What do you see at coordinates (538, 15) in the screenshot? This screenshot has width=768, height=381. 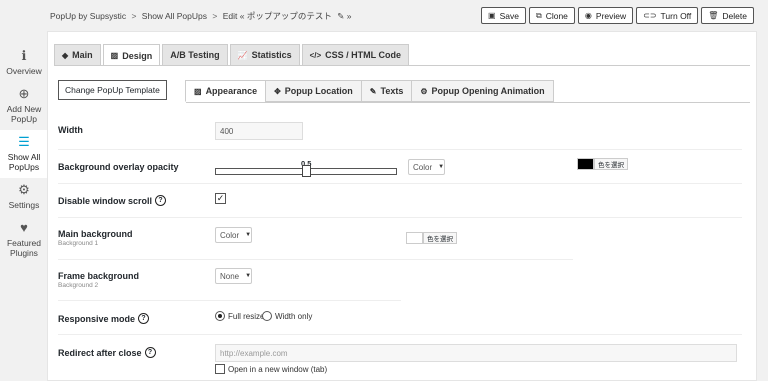 I see `clone-icon: ⧉` at bounding box center [538, 15].